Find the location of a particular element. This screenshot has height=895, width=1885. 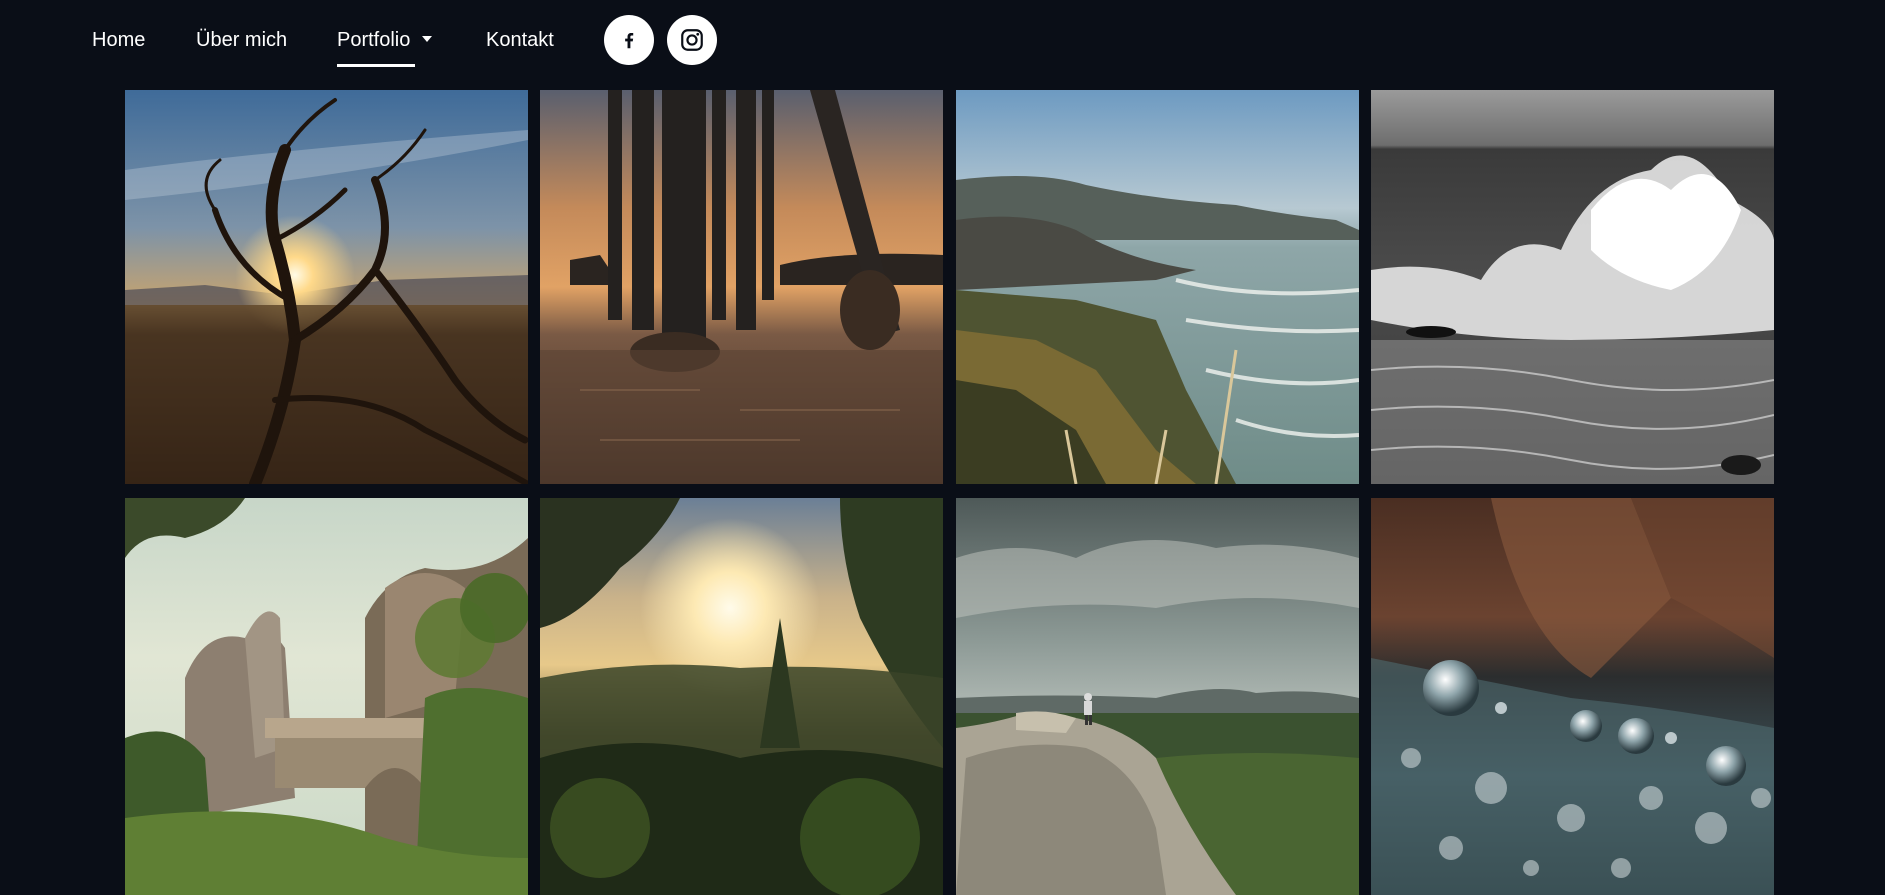

hiker-figure is located at coordinates (1088, 709).